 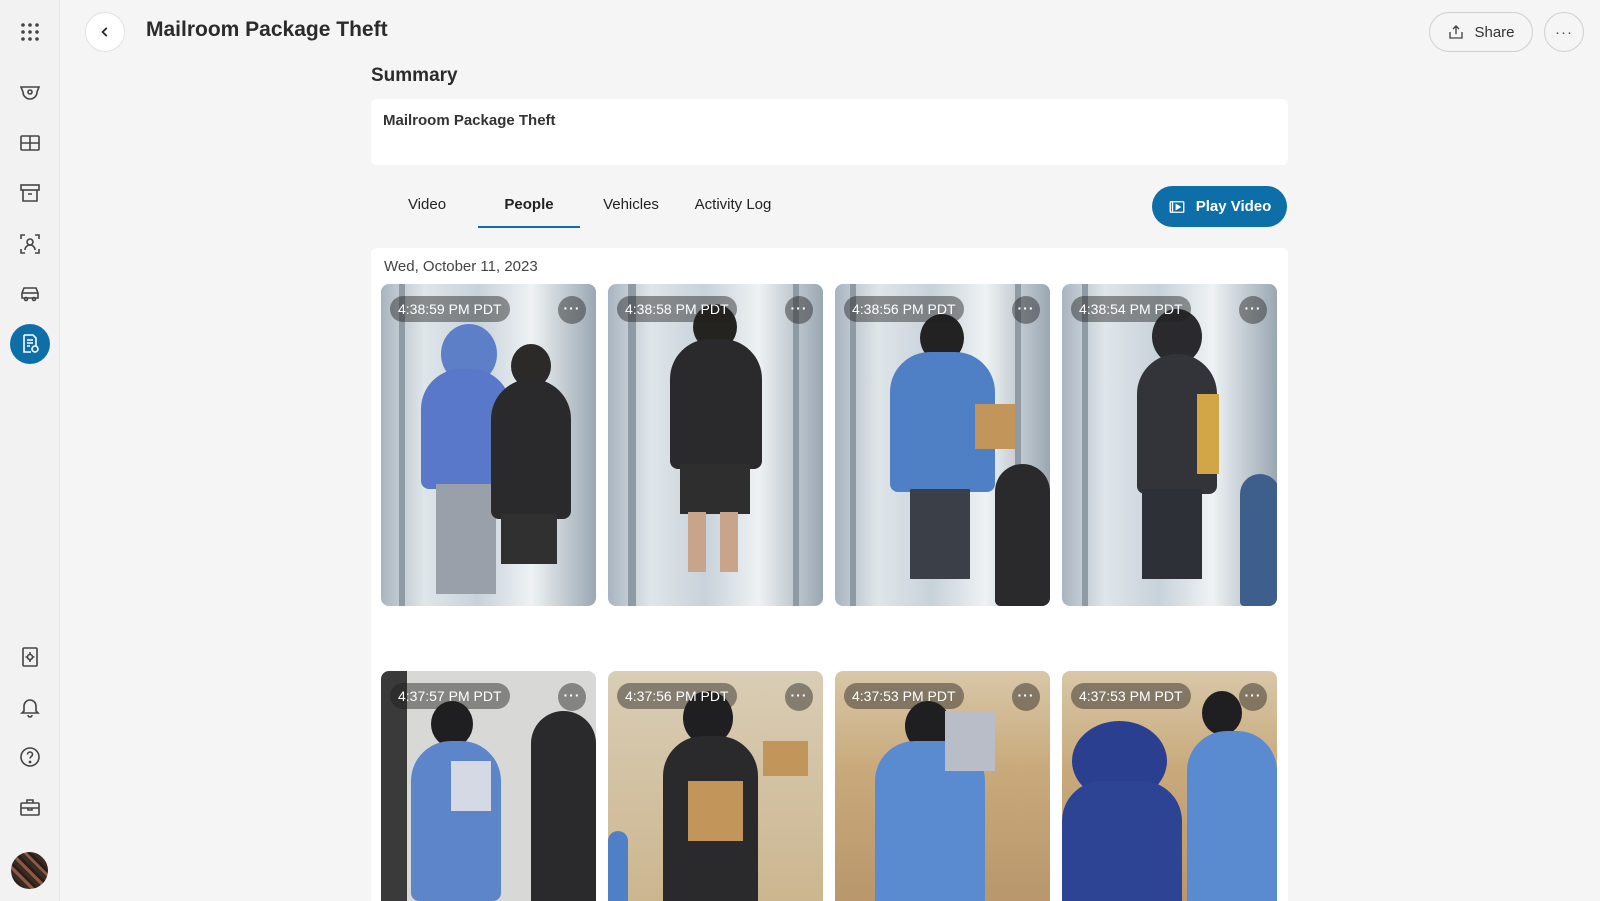 I want to click on play-video-button: Play Video, so click(x=1219, y=206).